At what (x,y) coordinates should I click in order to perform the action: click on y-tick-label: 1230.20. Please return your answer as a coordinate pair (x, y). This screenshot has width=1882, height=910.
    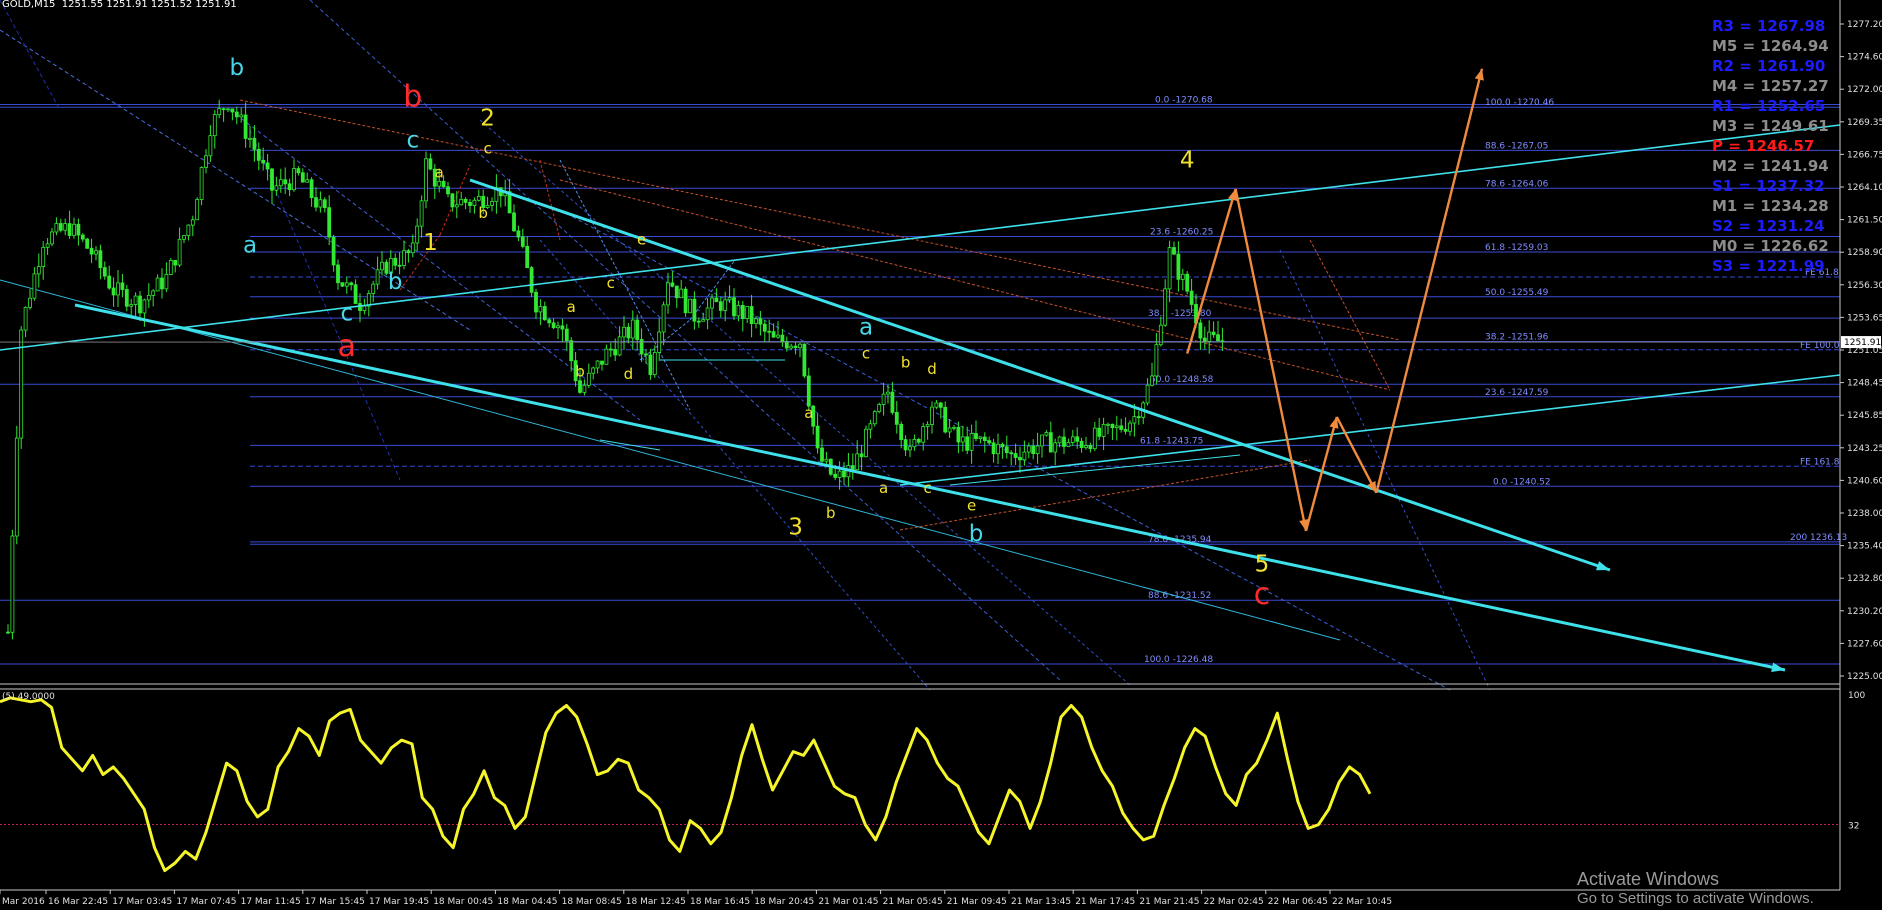
    Looking at the image, I should click on (1864, 612).